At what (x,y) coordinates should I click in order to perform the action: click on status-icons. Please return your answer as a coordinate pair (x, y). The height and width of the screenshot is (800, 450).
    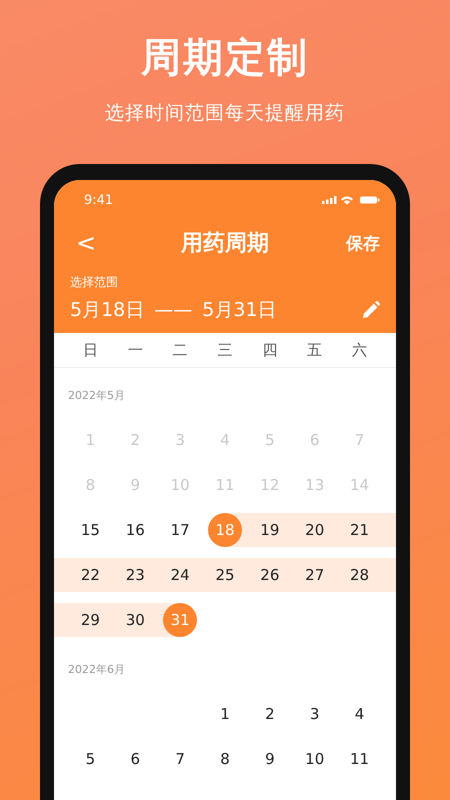
    Looking at the image, I should click on (351, 200).